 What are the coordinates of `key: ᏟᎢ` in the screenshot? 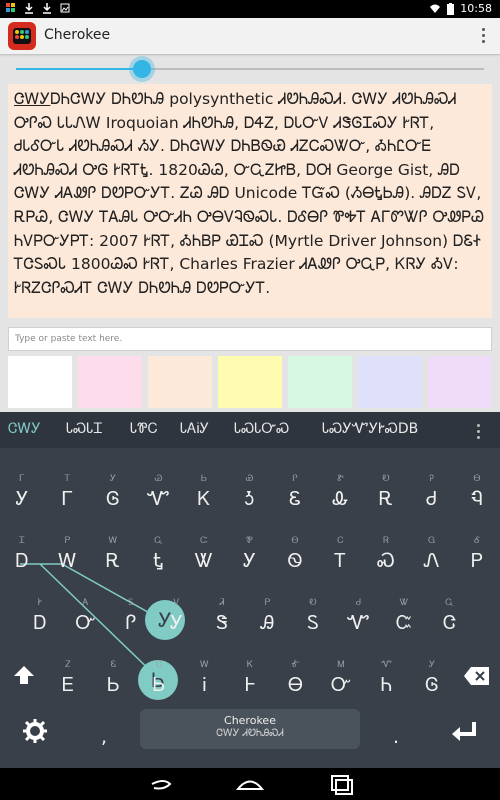 It's located at (341, 561).